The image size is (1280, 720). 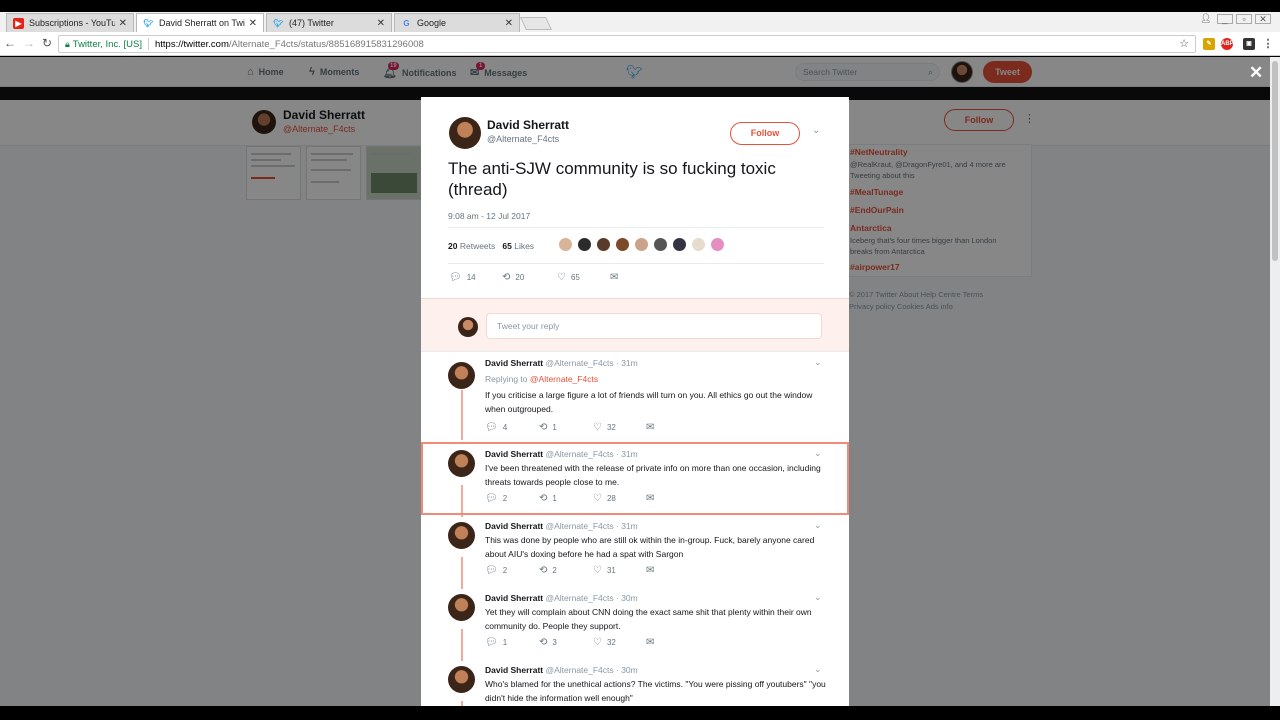 I want to click on follow-button: Follow, so click(x=765, y=133).